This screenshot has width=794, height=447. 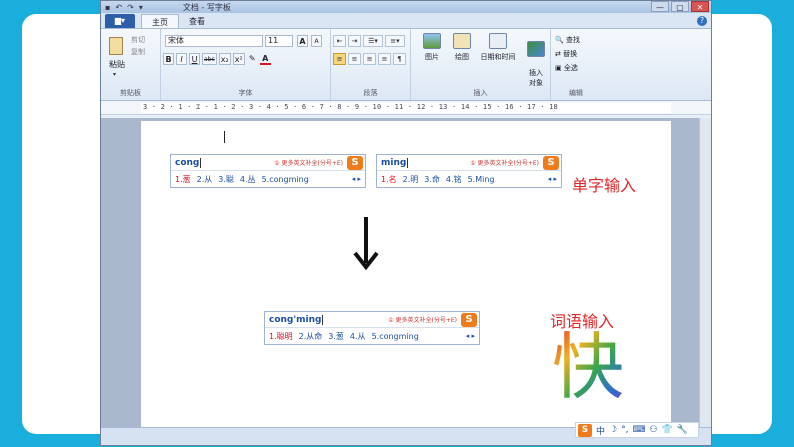 What do you see at coordinates (279, 41) in the screenshot?
I see `font-size-select: 11` at bounding box center [279, 41].